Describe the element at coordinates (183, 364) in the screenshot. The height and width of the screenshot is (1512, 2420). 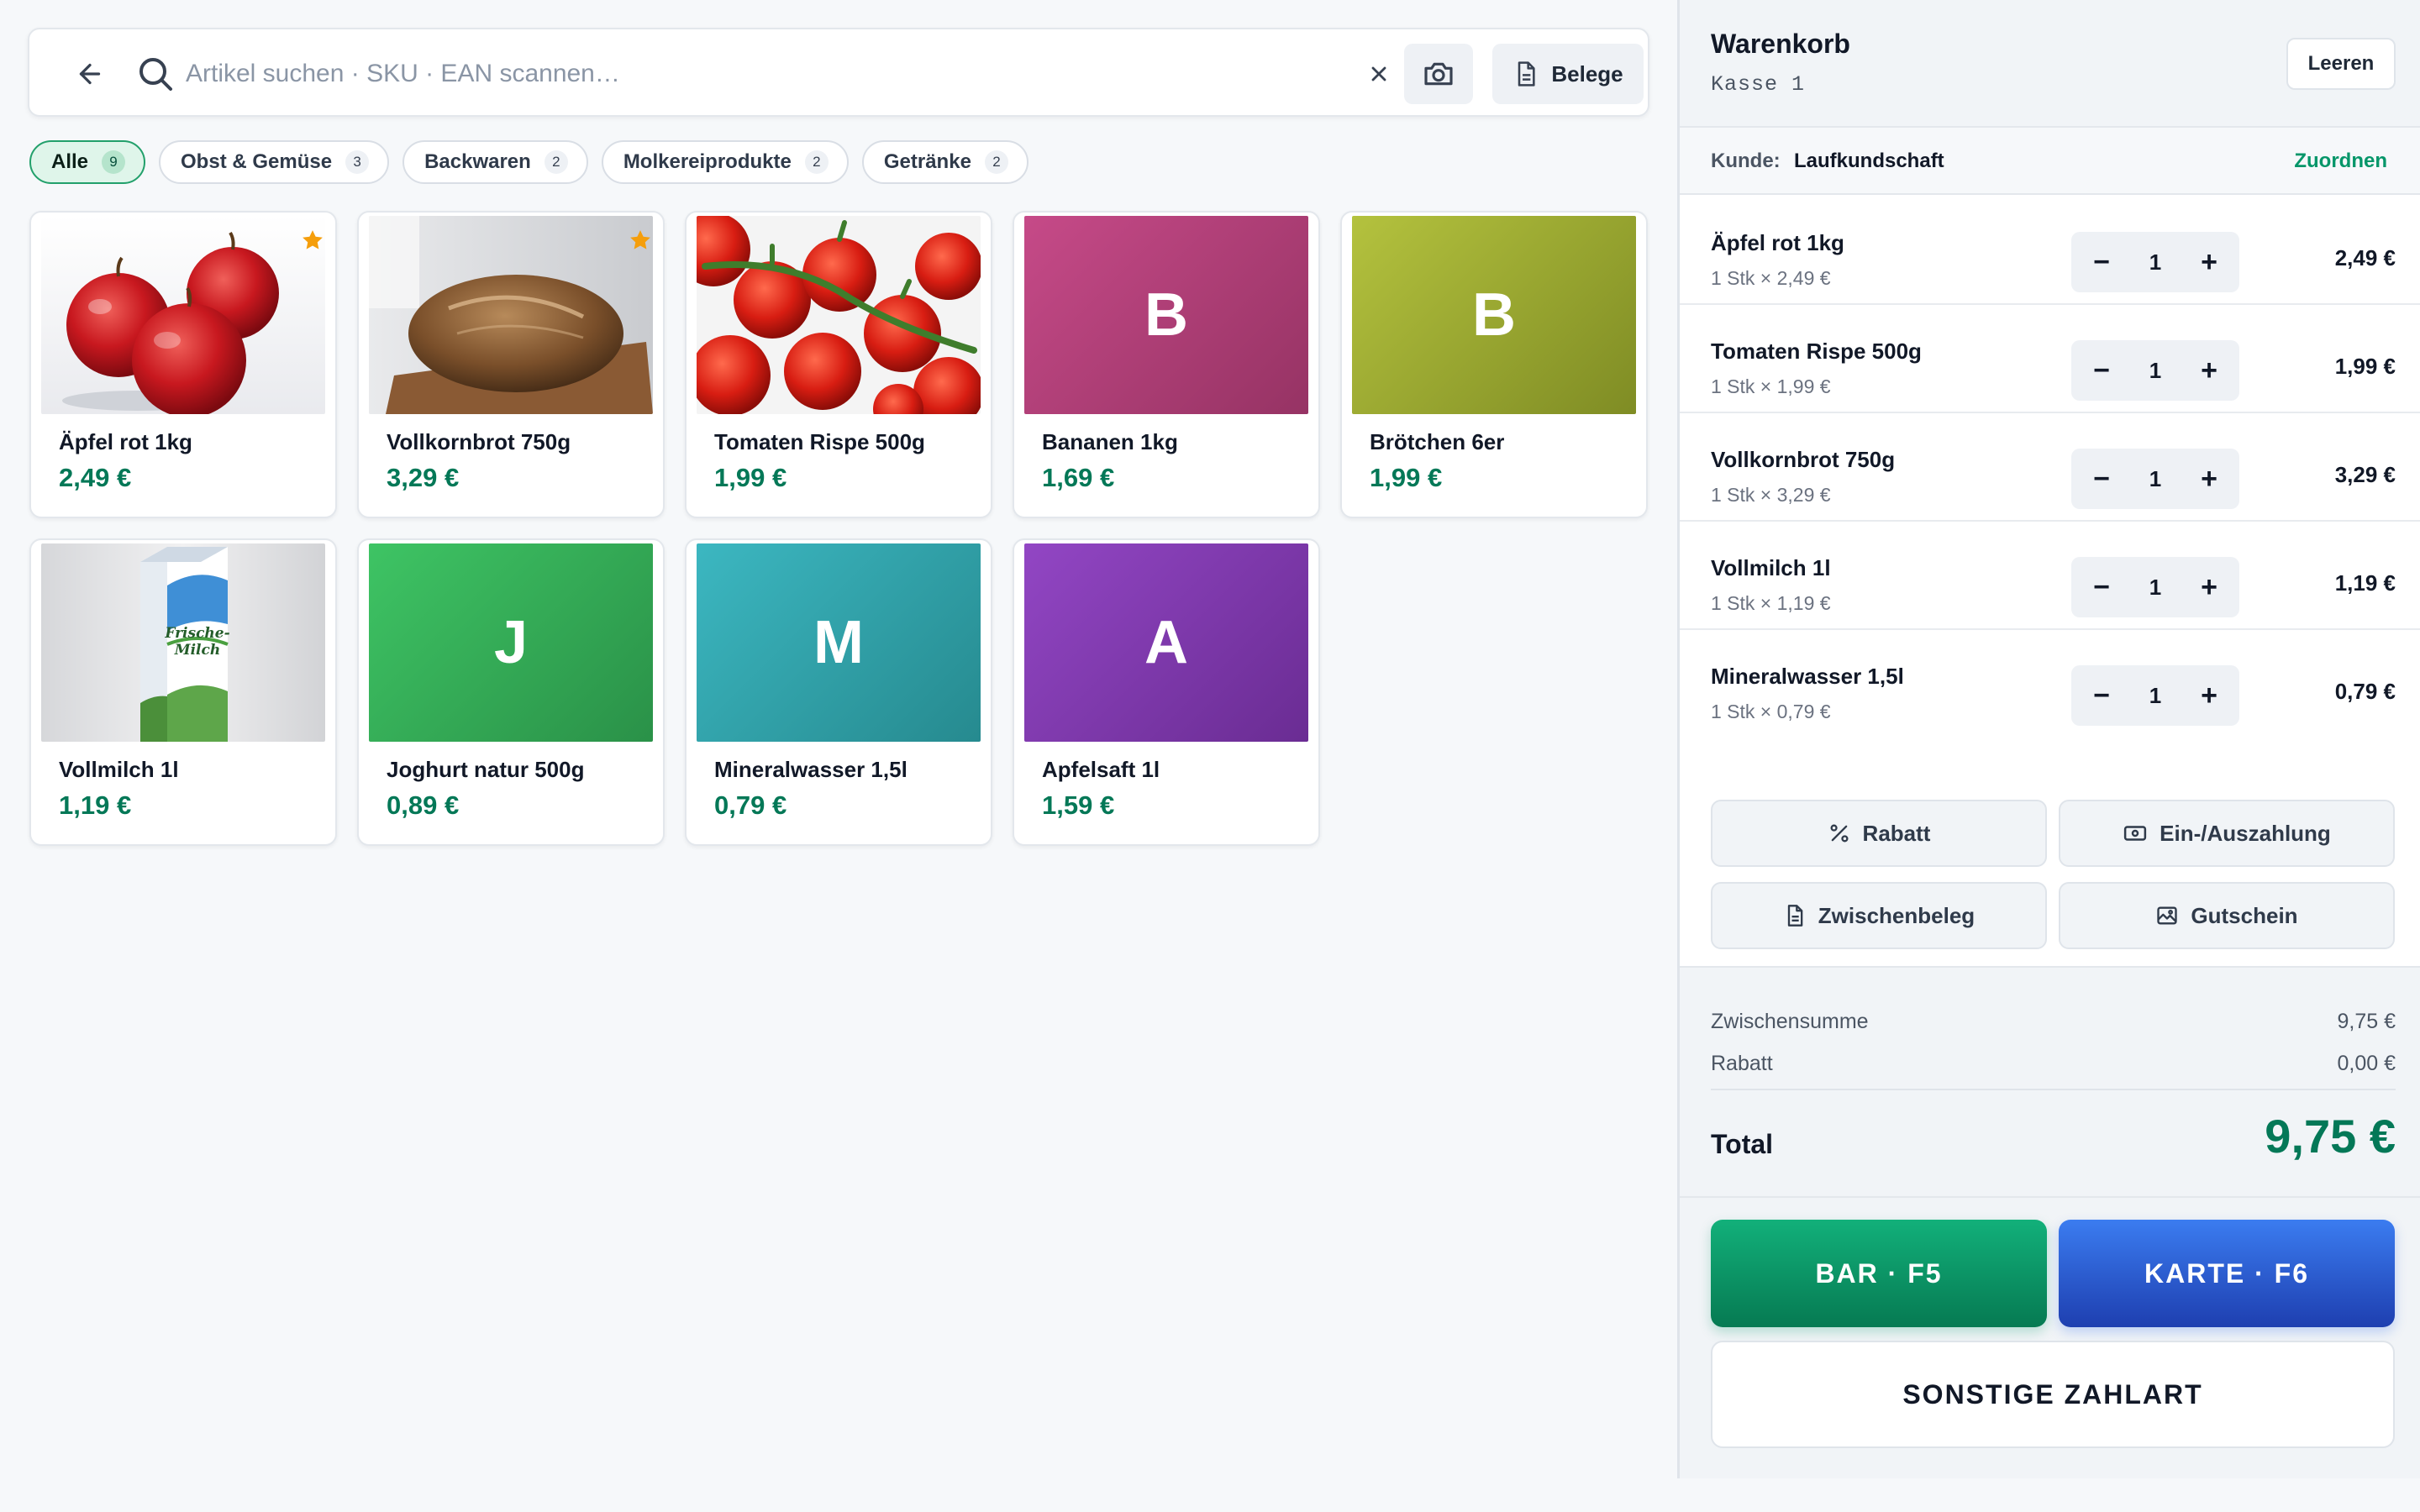
I see `product-card: Äpfel rot 1kg 2,49 €` at that location.